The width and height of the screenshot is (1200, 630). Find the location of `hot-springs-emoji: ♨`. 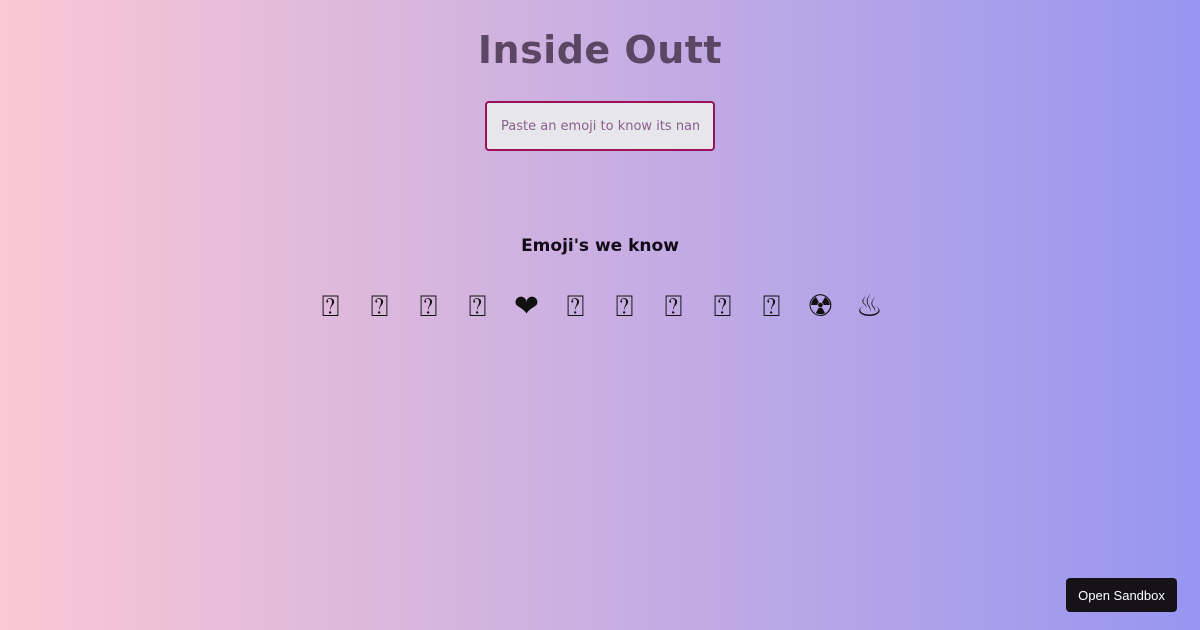

hot-springs-emoji: ♨ is located at coordinates (869, 307).